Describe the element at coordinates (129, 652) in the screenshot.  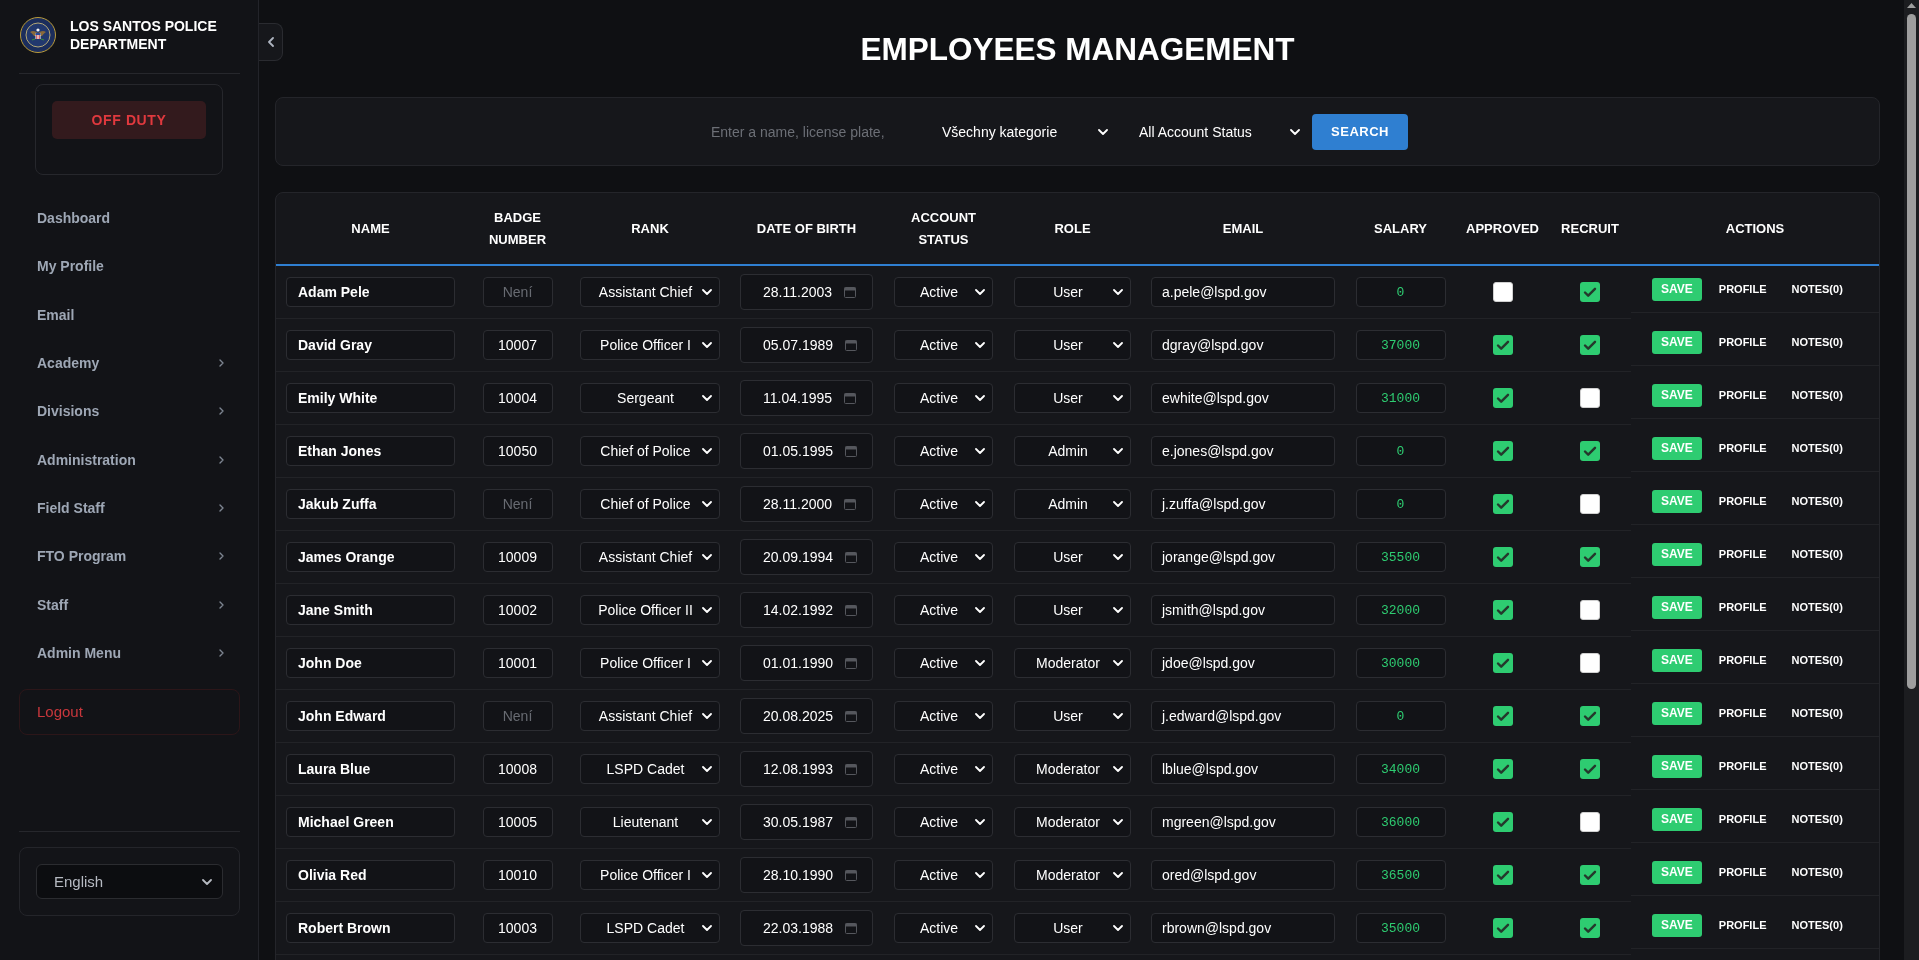
I see `sidebar-item: Admin Menu` at that location.